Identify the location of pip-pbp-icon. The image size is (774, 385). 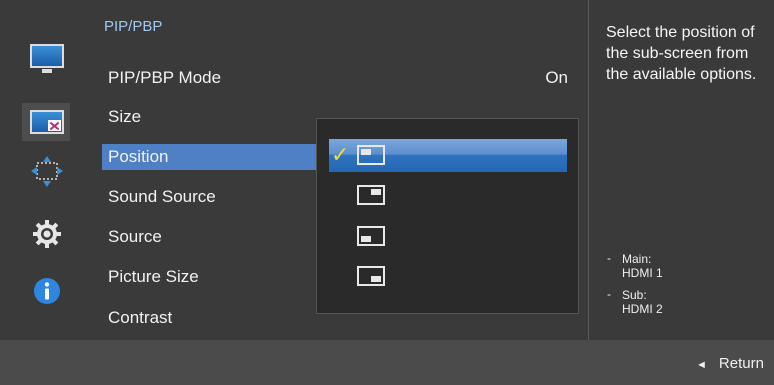
(47, 122).